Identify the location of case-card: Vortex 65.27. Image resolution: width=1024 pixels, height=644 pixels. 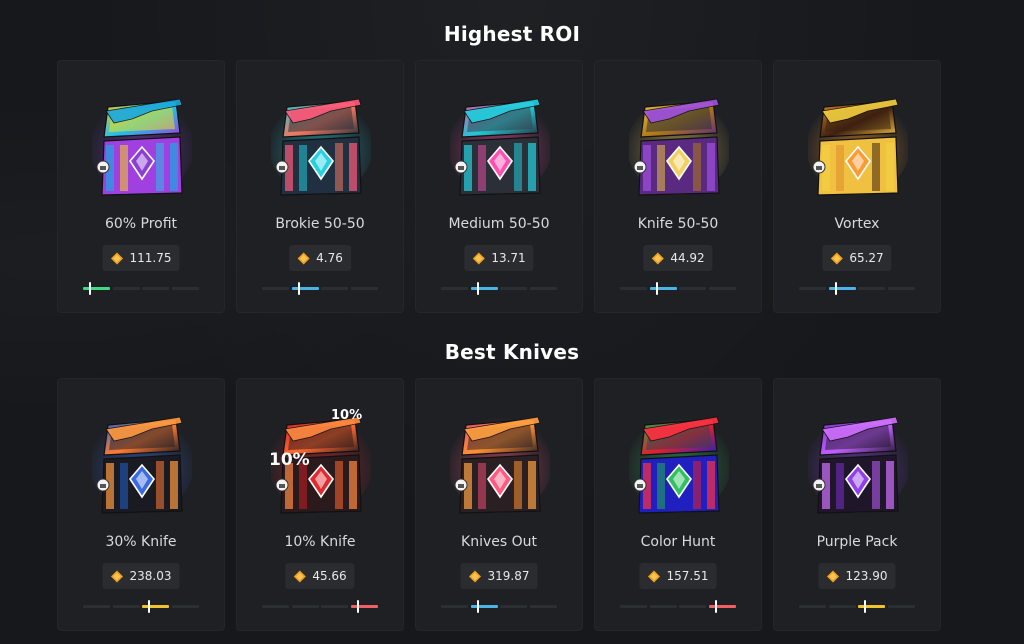
(857, 186).